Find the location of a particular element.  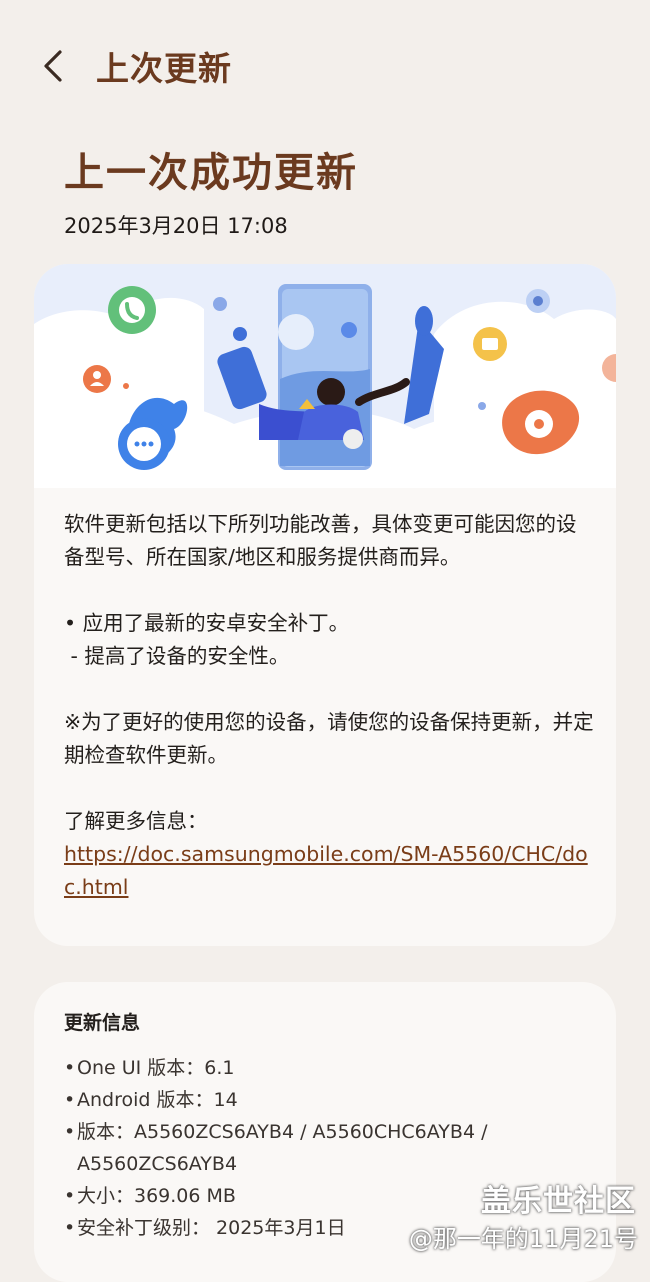

top-bar: 上次更新 is located at coordinates (325, 65).